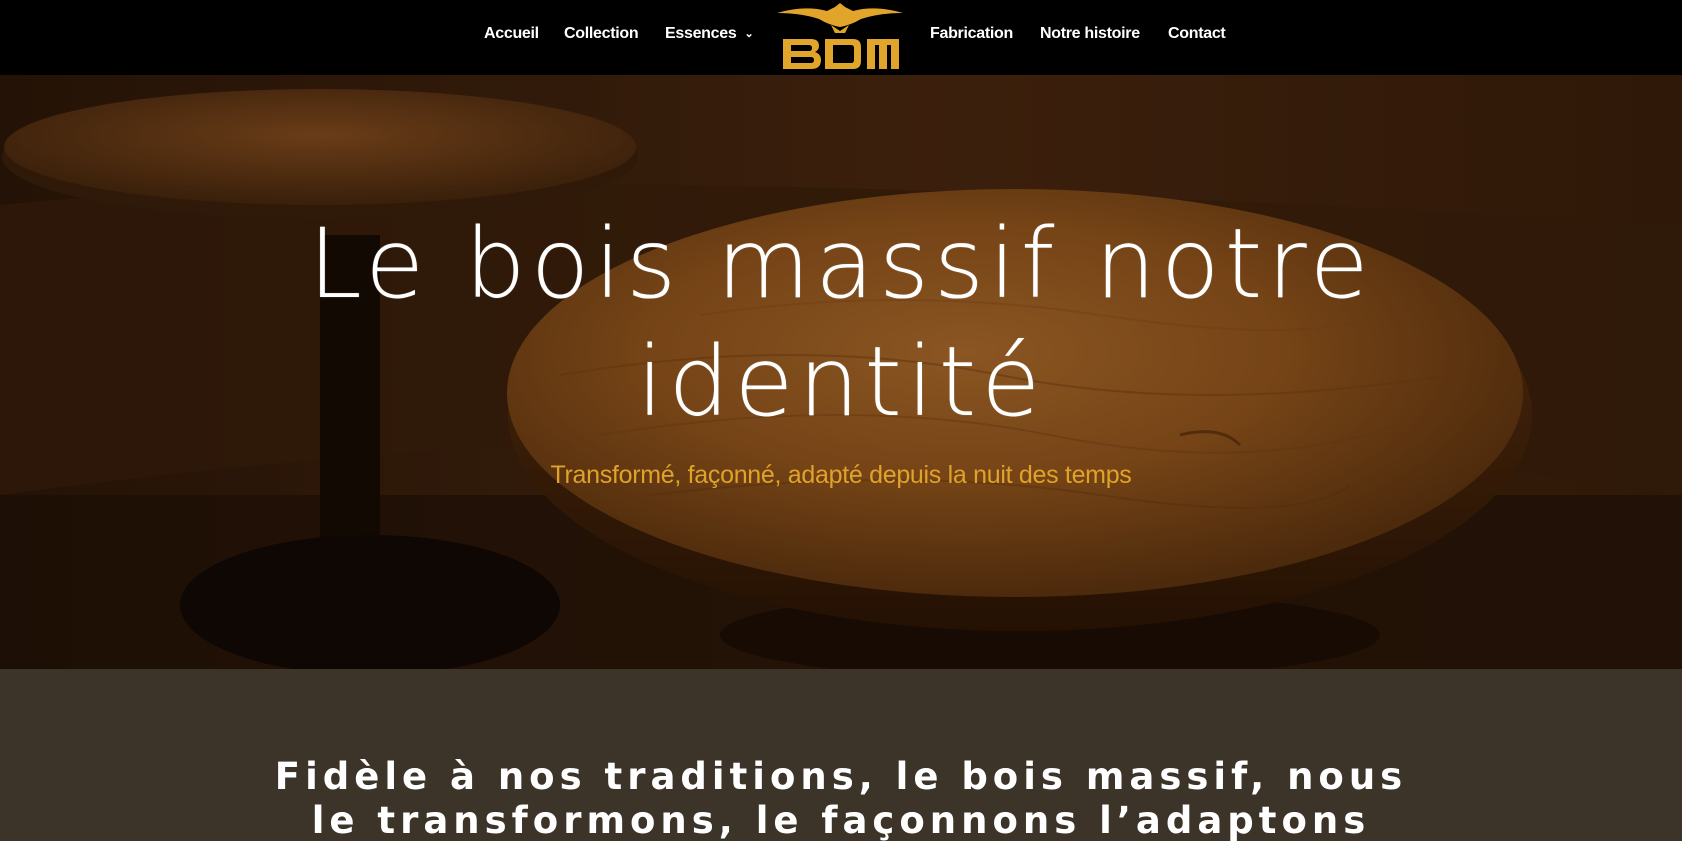 Image resolution: width=1682 pixels, height=841 pixels. I want to click on nav-link-collection: Collection, so click(601, 34).